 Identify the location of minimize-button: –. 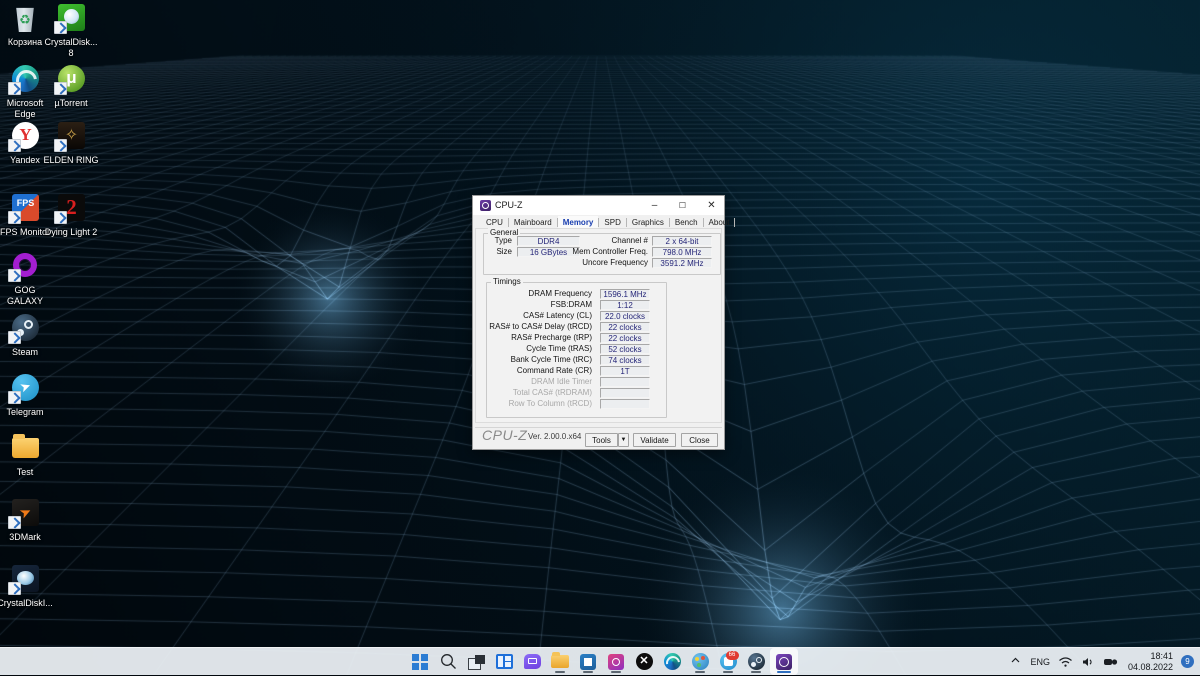
(654, 205).